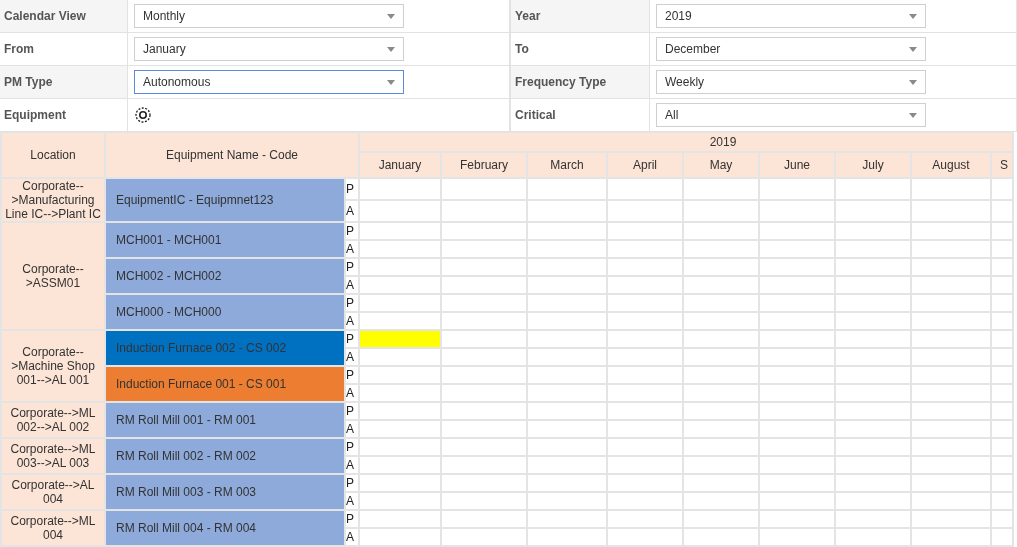 Image resolution: width=1017 pixels, height=547 pixels. What do you see at coordinates (225, 420) in the screenshot?
I see `equipment-cell: RM Roll Mill 001 - RM 001` at bounding box center [225, 420].